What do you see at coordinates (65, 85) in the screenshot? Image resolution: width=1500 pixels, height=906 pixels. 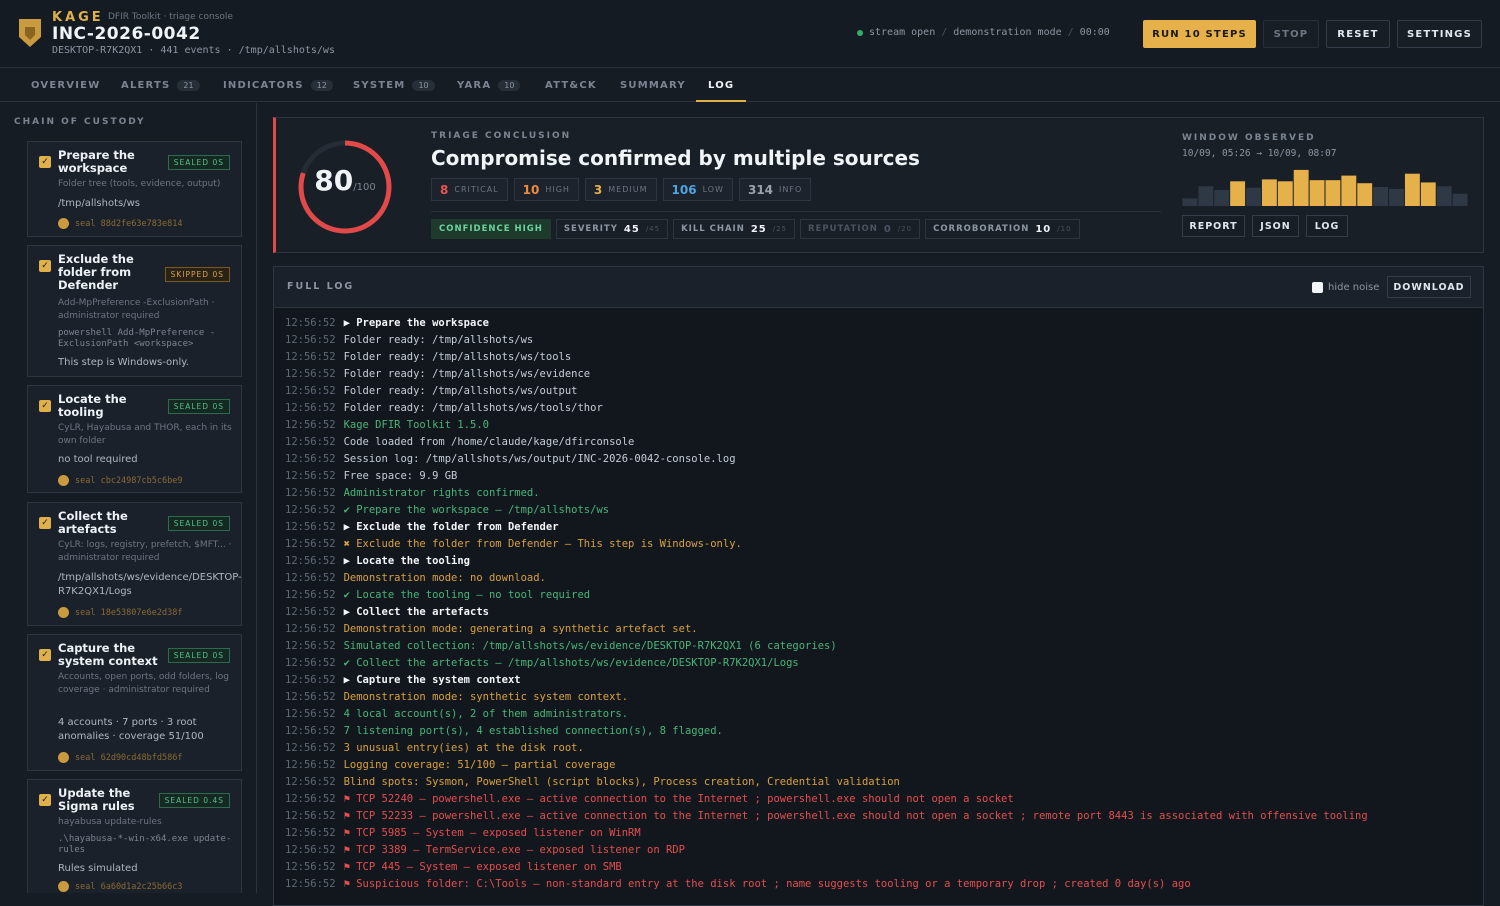 I see `tab-overview: OVERVIEW` at bounding box center [65, 85].